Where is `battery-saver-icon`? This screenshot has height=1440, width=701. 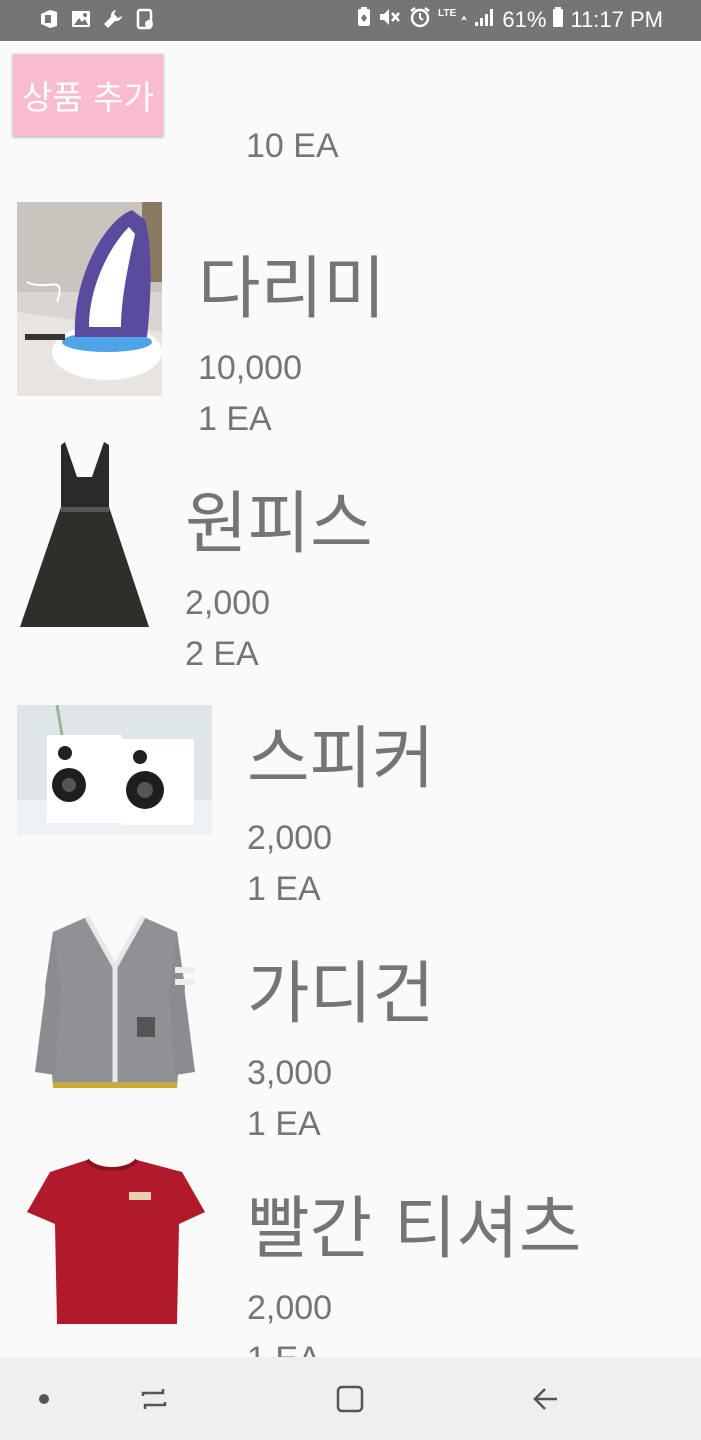
battery-saver-icon is located at coordinates (364, 20).